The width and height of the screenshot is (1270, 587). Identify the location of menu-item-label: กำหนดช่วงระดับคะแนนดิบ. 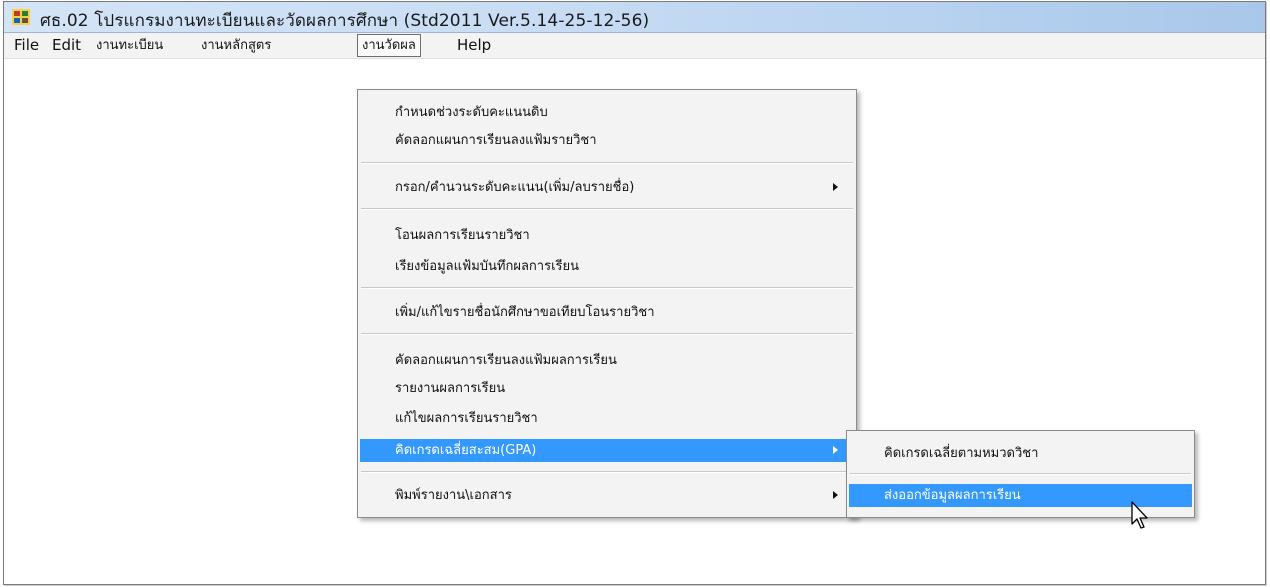
(471, 112).